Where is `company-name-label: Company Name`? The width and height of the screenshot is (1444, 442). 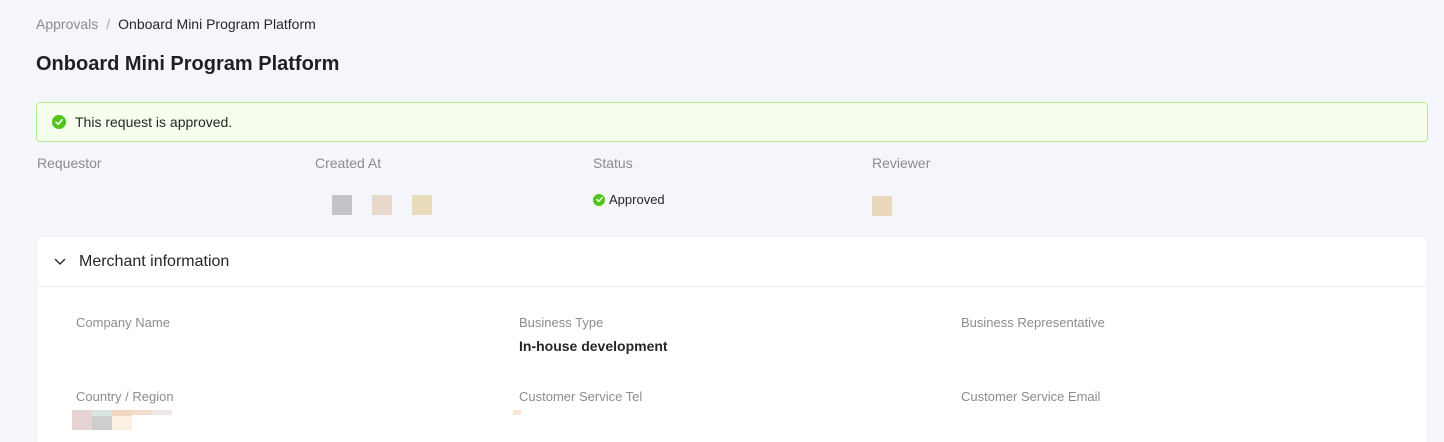 company-name-label: Company Name is located at coordinates (123, 322).